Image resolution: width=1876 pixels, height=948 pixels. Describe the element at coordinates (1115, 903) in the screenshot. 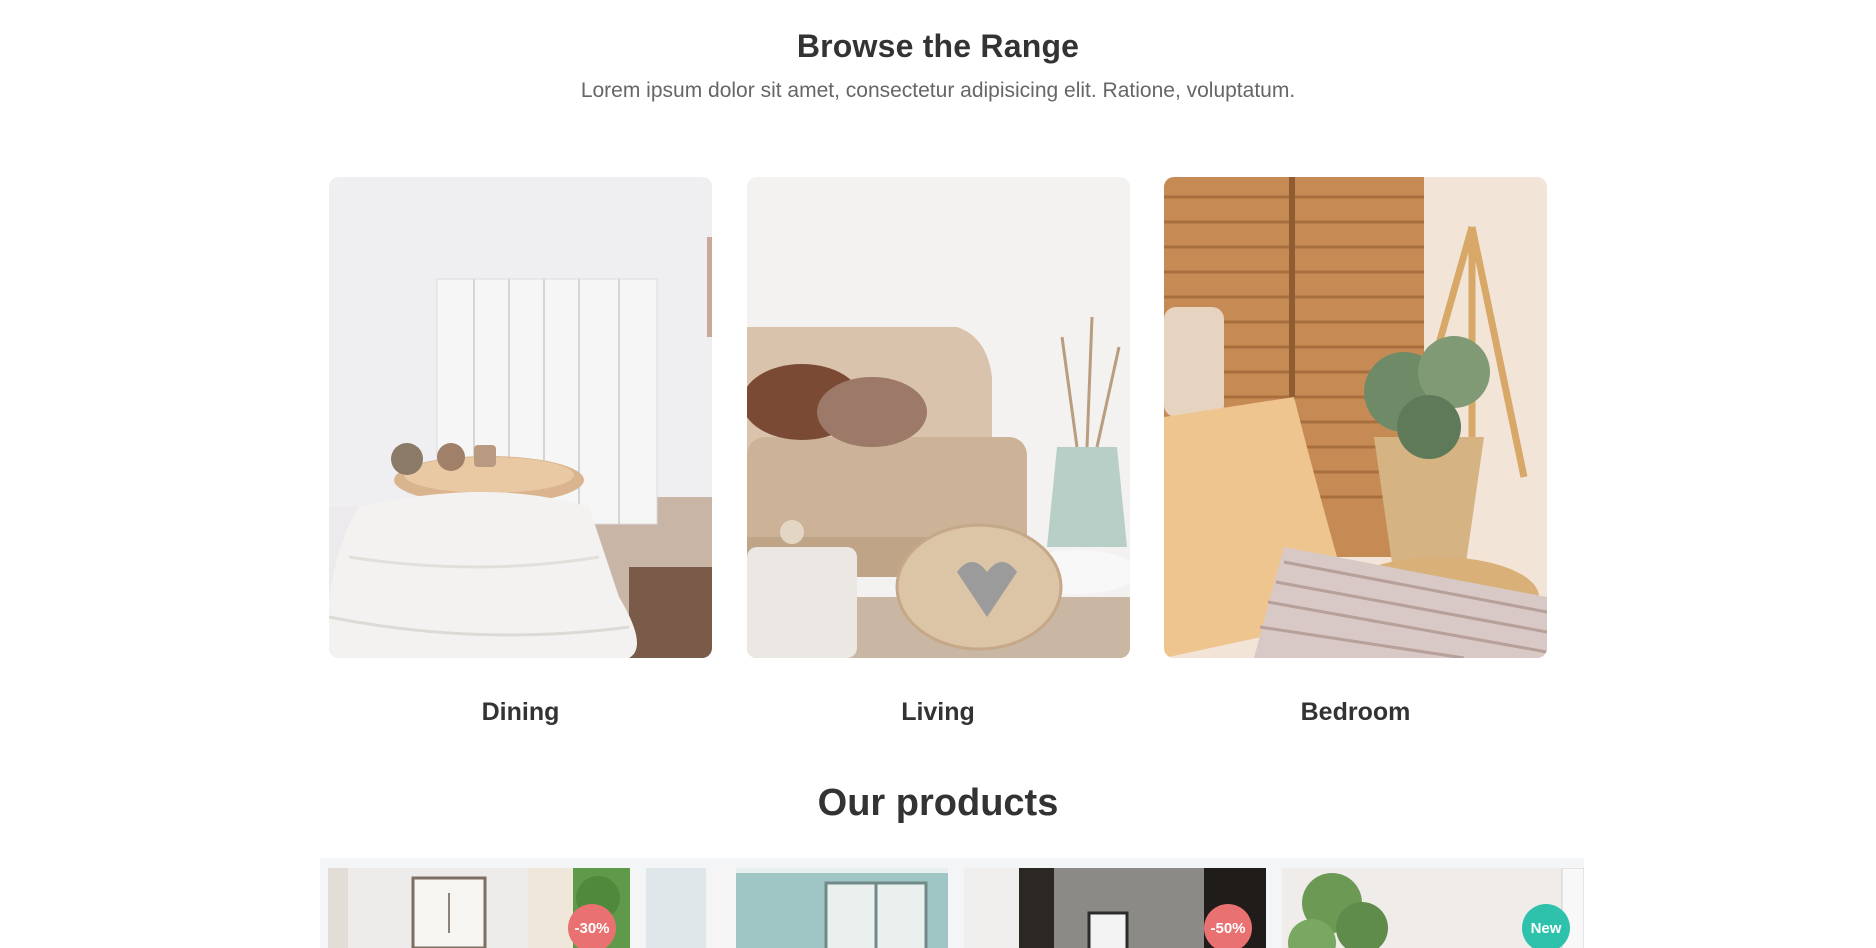

I see `product-card-3: -50%` at that location.